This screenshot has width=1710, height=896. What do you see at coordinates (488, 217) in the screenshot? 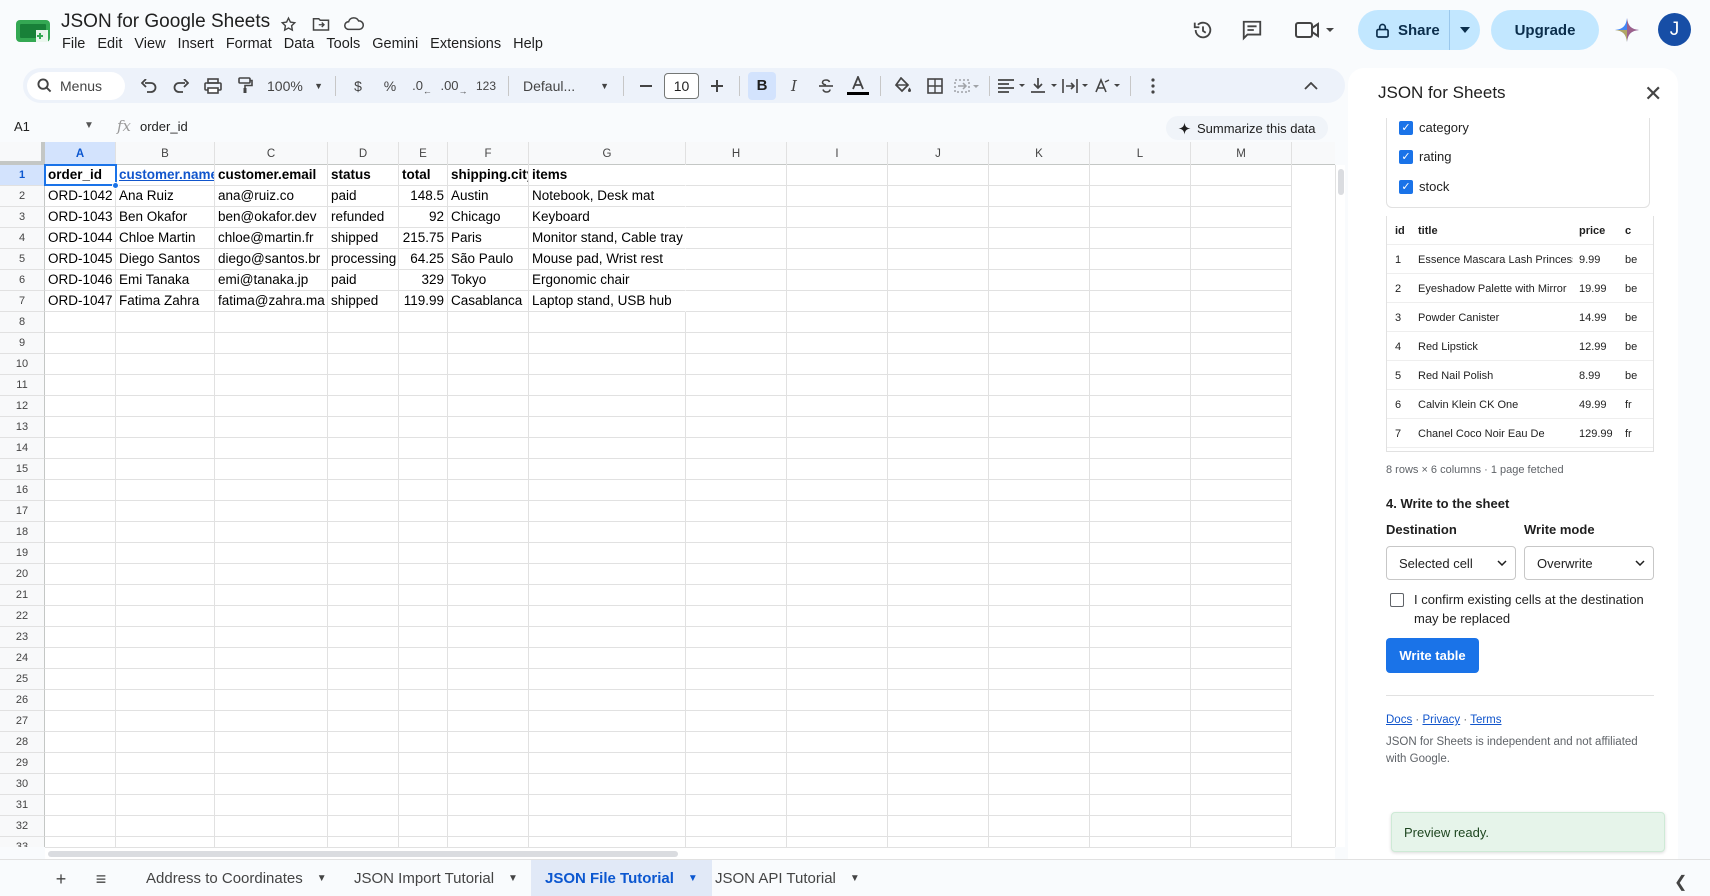
I see `data-cell: Chicago` at bounding box center [488, 217].